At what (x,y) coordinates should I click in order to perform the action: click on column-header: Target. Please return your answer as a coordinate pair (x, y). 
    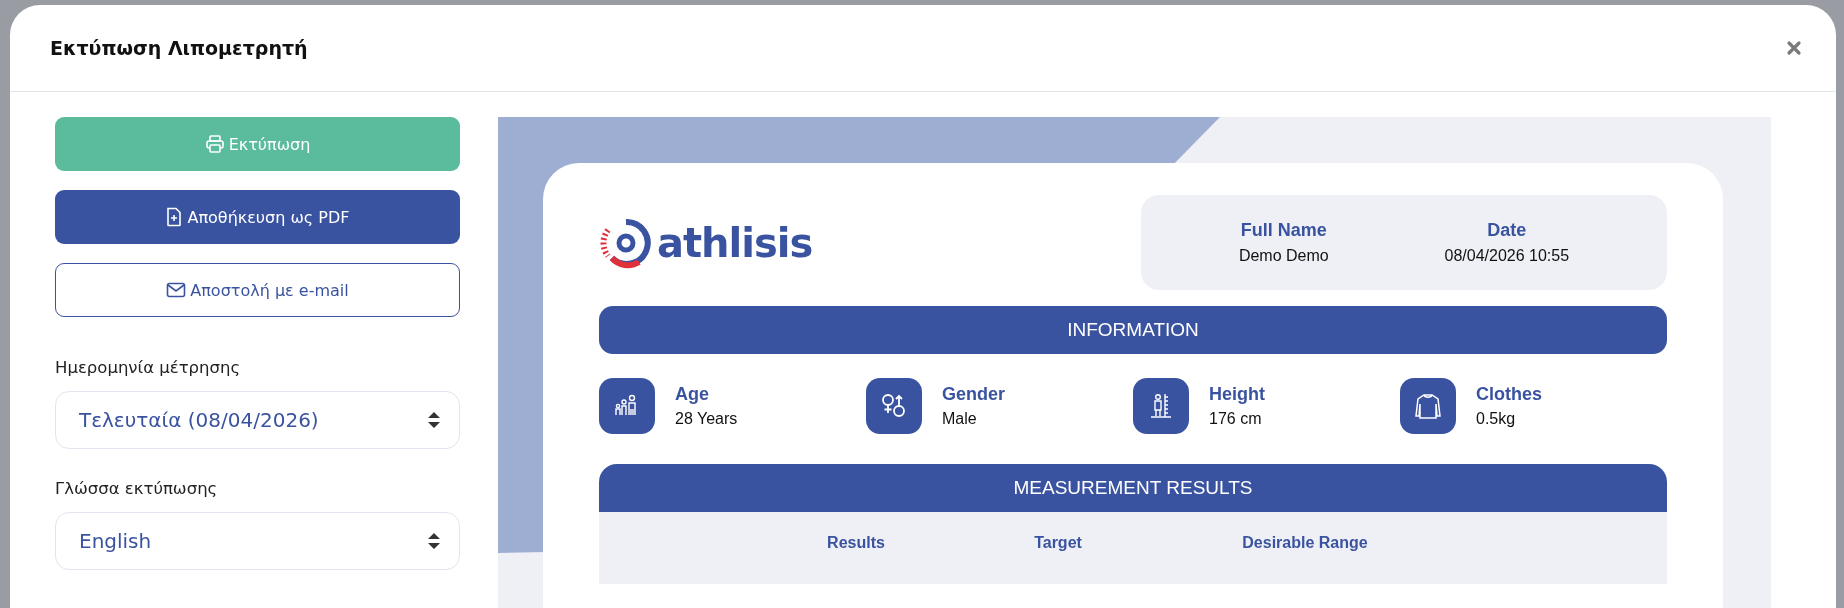
    Looking at the image, I should click on (1058, 543).